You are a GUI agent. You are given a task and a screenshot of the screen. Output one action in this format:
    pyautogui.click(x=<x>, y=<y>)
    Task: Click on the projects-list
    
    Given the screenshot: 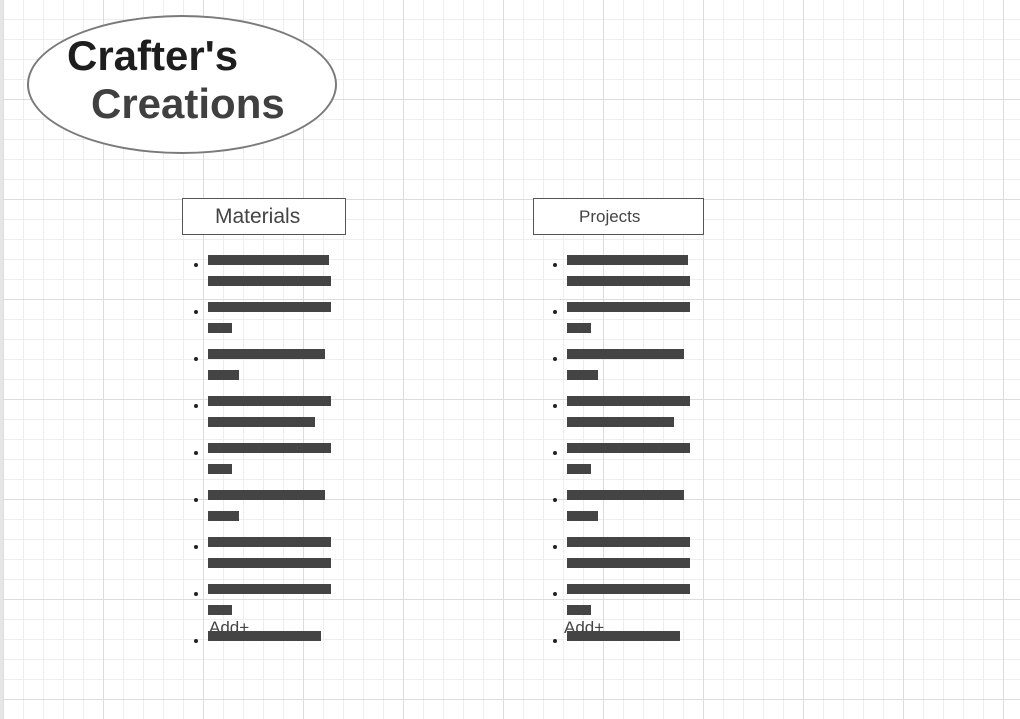 What is the action you would take?
    pyautogui.click(x=621, y=461)
    